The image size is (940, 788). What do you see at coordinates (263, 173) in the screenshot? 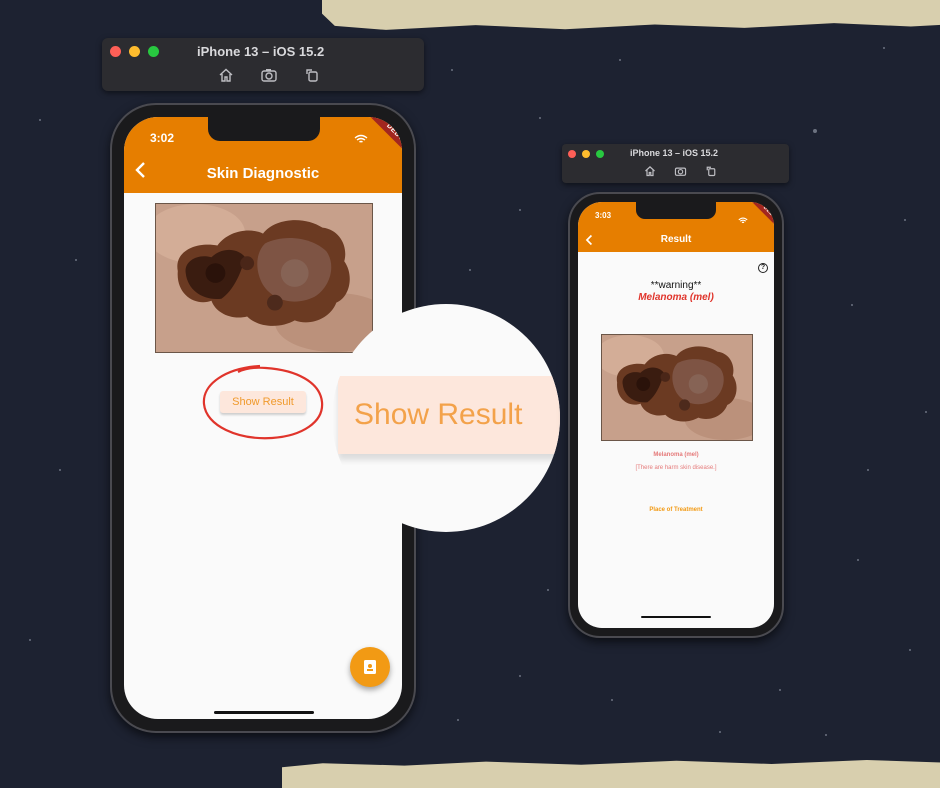
I see `page-title: Skin Diagnostic` at bounding box center [263, 173].